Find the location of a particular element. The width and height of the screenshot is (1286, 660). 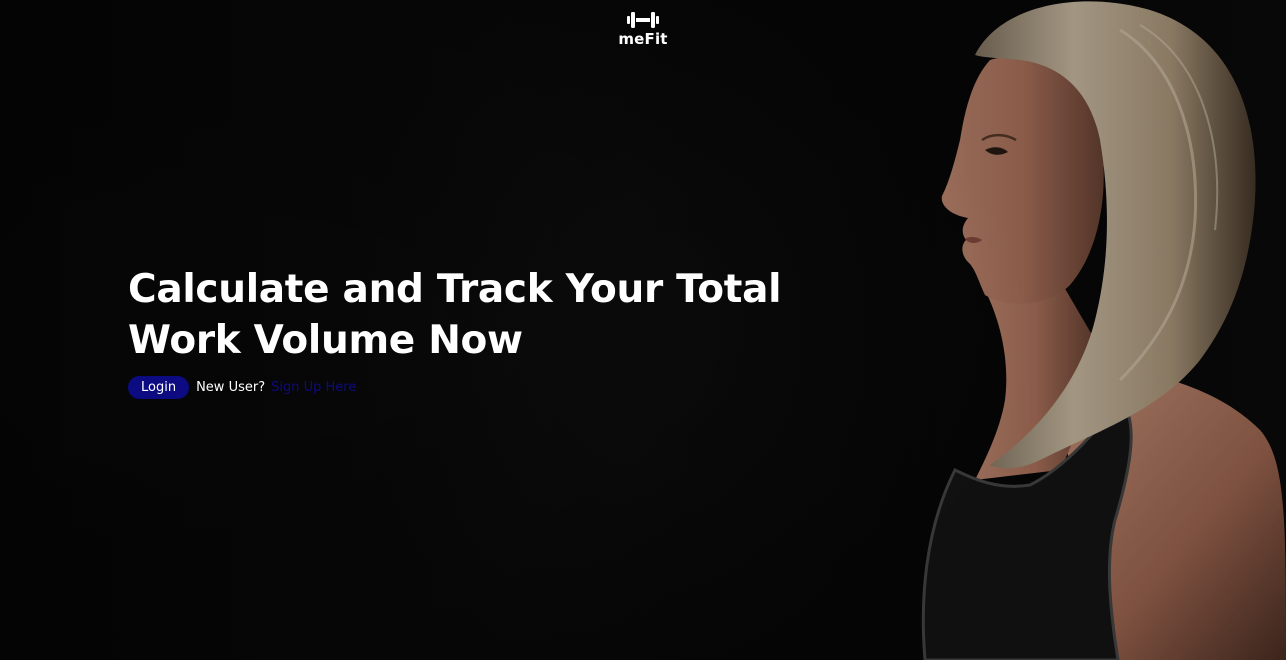

login-button: Login is located at coordinates (159, 387).